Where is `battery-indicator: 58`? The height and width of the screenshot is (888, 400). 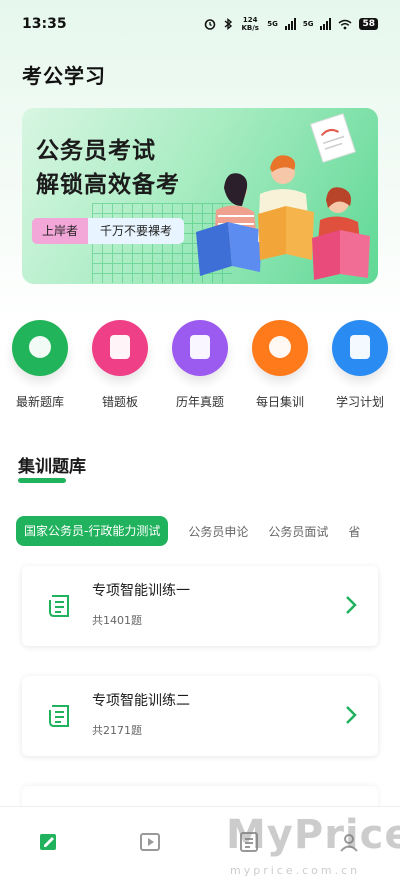 battery-indicator: 58 is located at coordinates (368, 24).